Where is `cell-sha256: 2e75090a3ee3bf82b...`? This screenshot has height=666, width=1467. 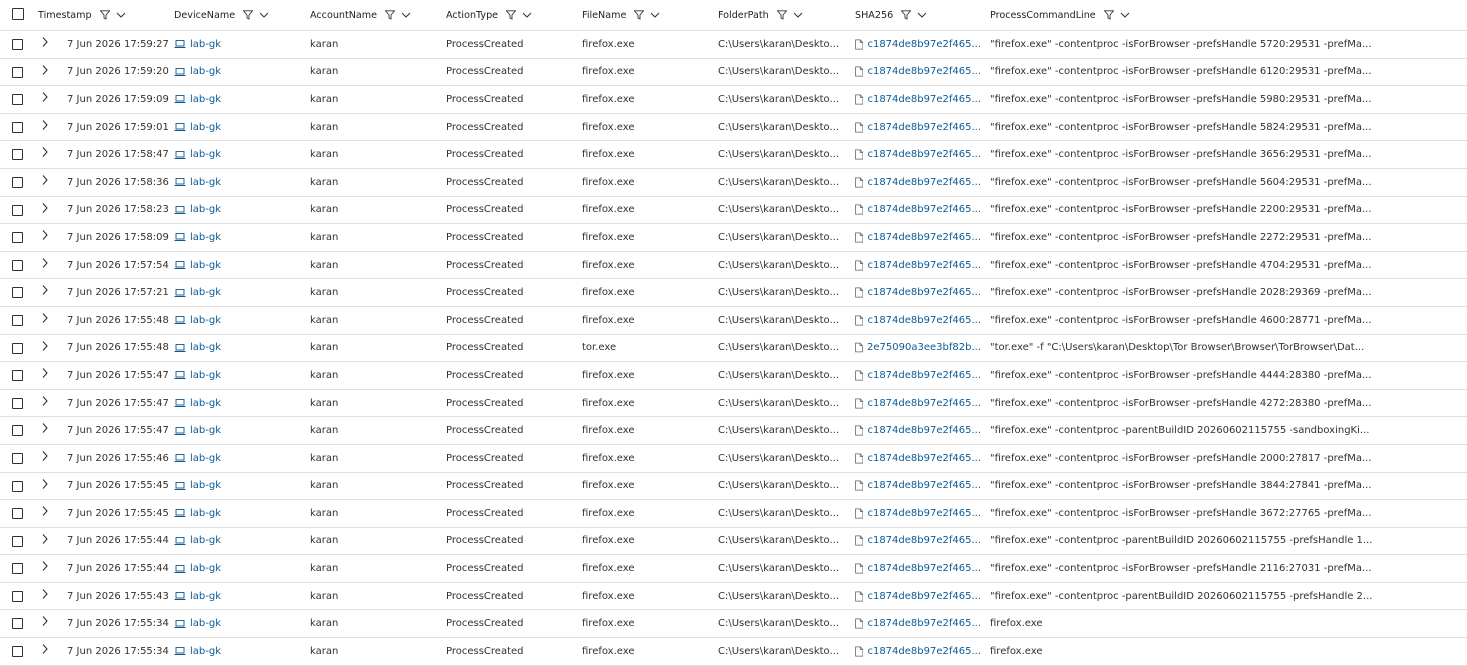
cell-sha256: 2e75090a3ee3bf82b... is located at coordinates (918, 348).